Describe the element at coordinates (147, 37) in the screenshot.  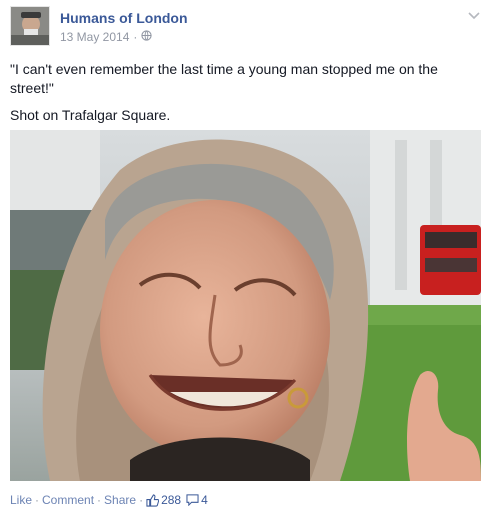
I see `globe-icon` at that location.